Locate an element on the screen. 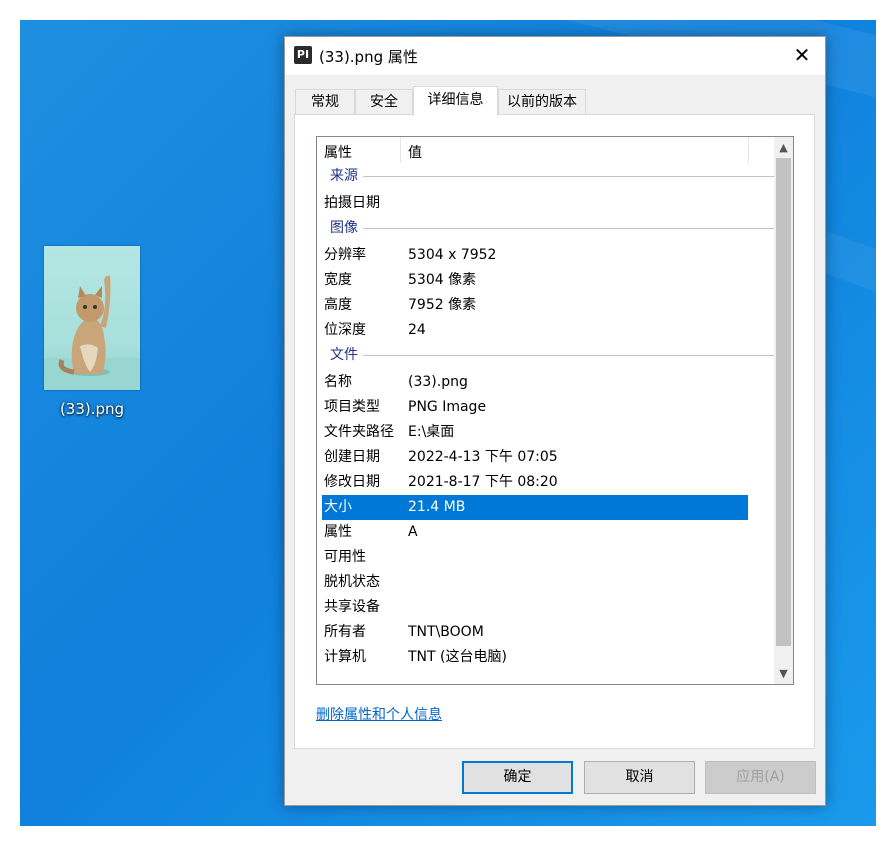 The height and width of the screenshot is (846, 896). vertical-scrollbar: ▲ ▼ is located at coordinates (783, 410).